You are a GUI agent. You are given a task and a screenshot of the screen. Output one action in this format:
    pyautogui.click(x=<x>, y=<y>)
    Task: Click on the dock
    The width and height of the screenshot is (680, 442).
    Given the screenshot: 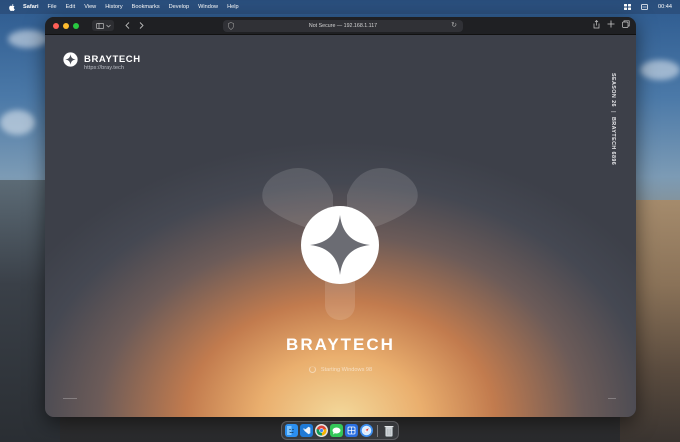 What is the action you would take?
    pyautogui.click(x=340, y=430)
    